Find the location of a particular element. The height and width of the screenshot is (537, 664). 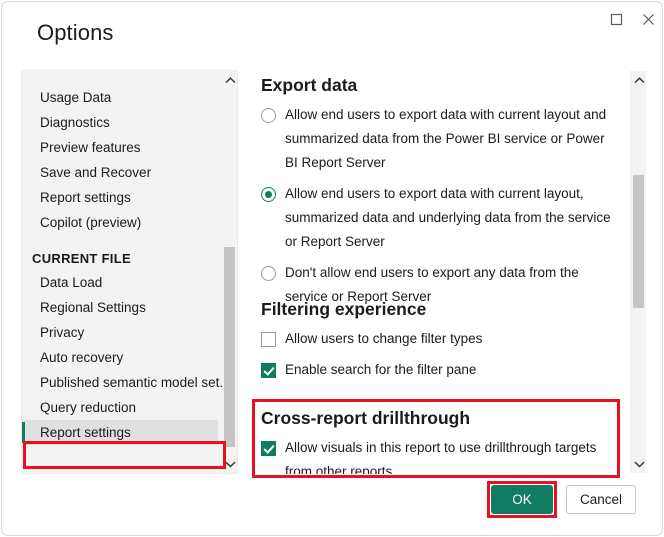

sidebar-scrollbar is located at coordinates (229, 272).